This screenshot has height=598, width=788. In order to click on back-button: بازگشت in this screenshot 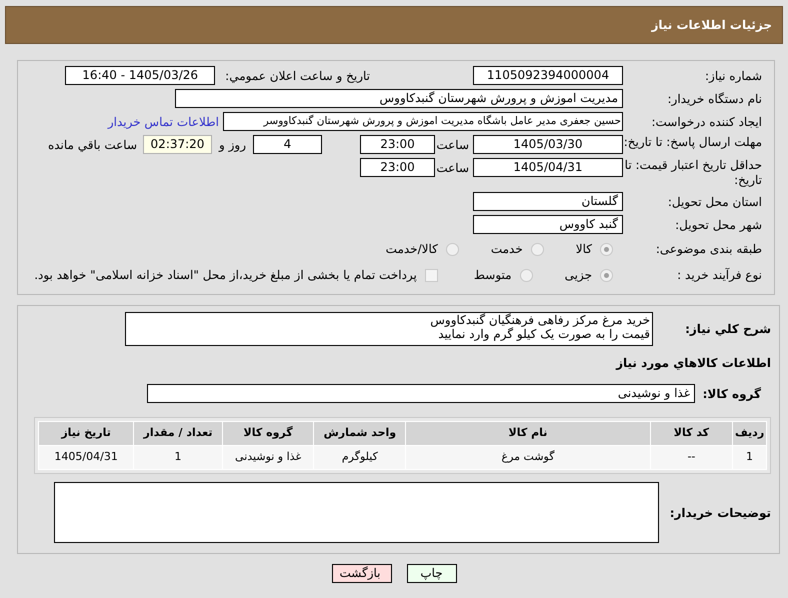, I will do `click(362, 573)`.